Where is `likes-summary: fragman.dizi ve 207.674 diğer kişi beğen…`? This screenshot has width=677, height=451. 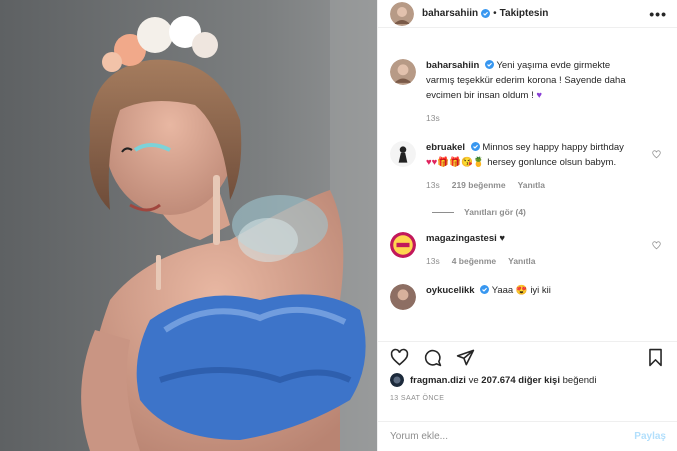 likes-summary: fragman.dizi ve 207.674 diğer kişi beğen… is located at coordinates (527, 380).